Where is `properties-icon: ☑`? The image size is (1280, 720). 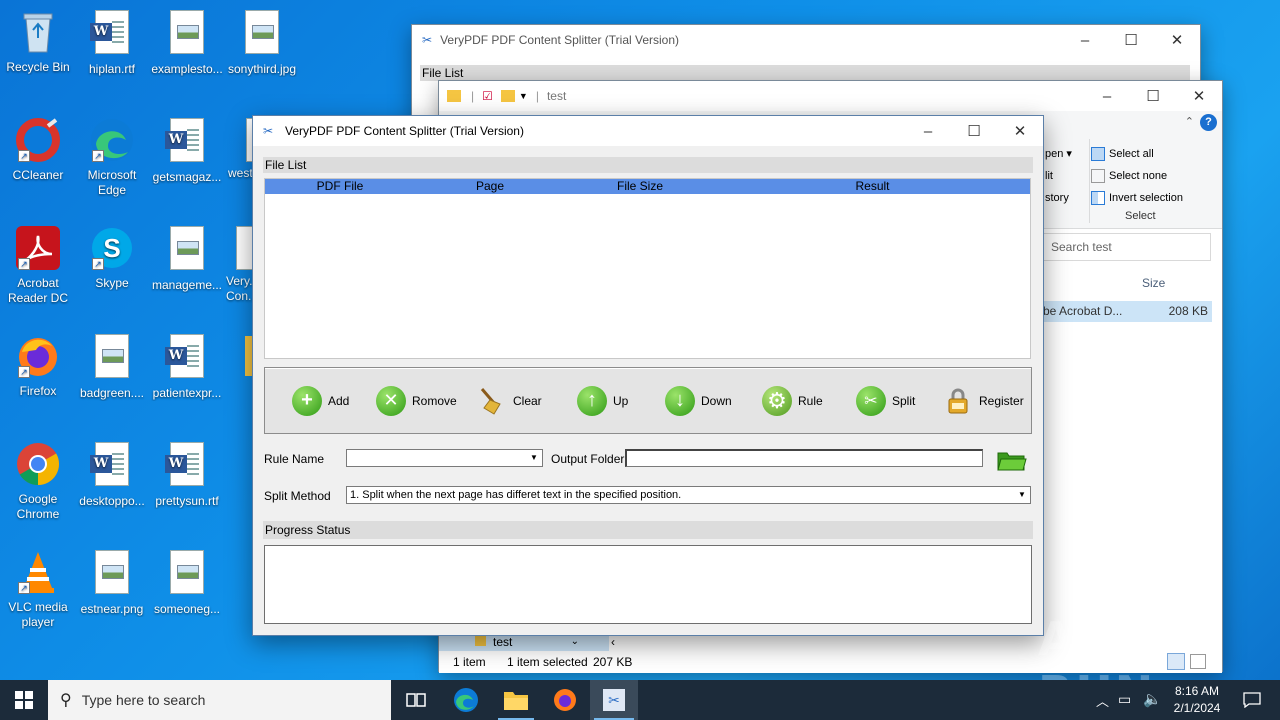 properties-icon: ☑ is located at coordinates (487, 96).